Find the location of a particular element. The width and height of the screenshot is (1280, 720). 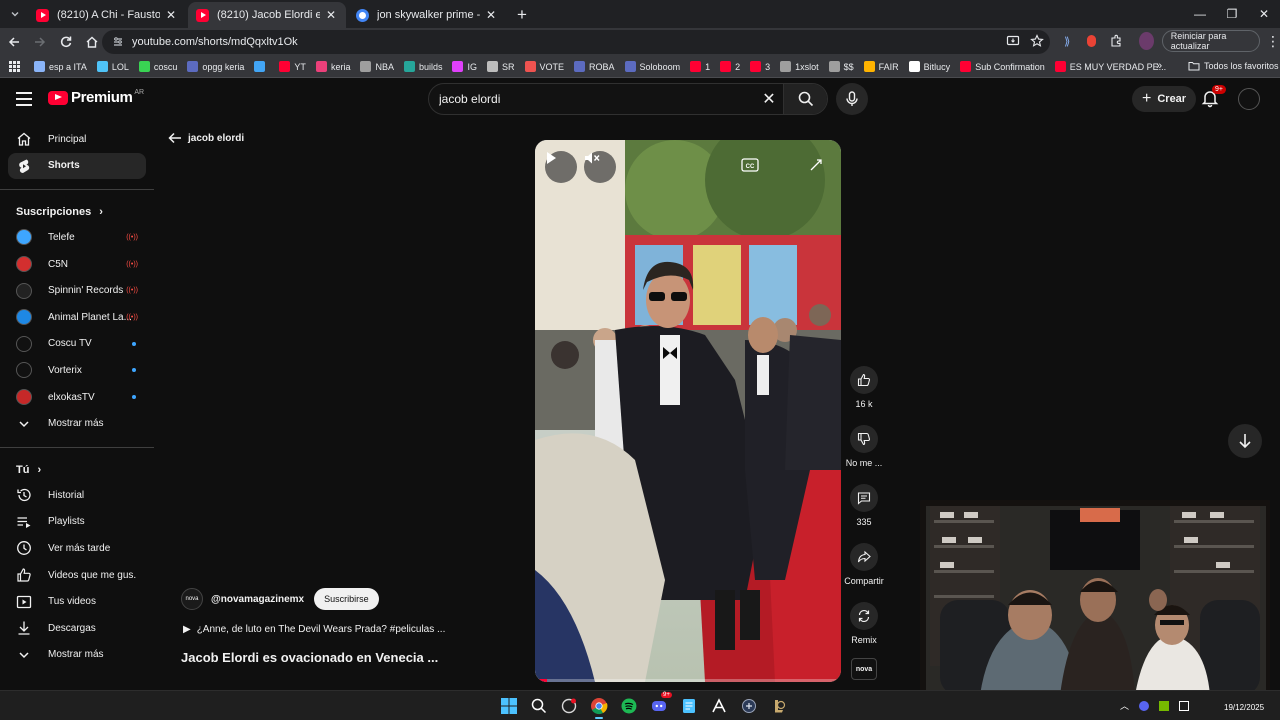

browser-tab: jon skywalker prime - Buscar co ✕ is located at coordinates (427, 15).